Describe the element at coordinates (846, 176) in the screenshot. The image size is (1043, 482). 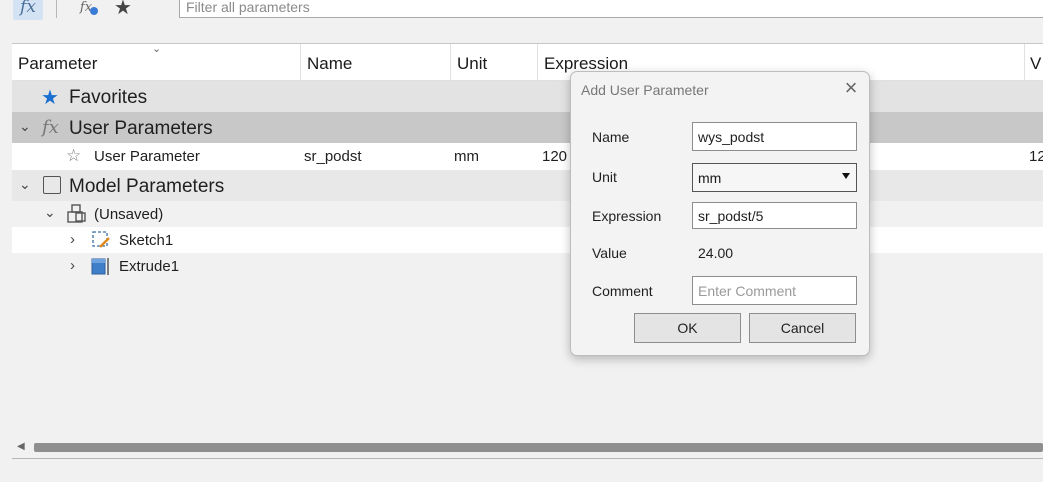
I see `dropdown-arrow-icon` at that location.